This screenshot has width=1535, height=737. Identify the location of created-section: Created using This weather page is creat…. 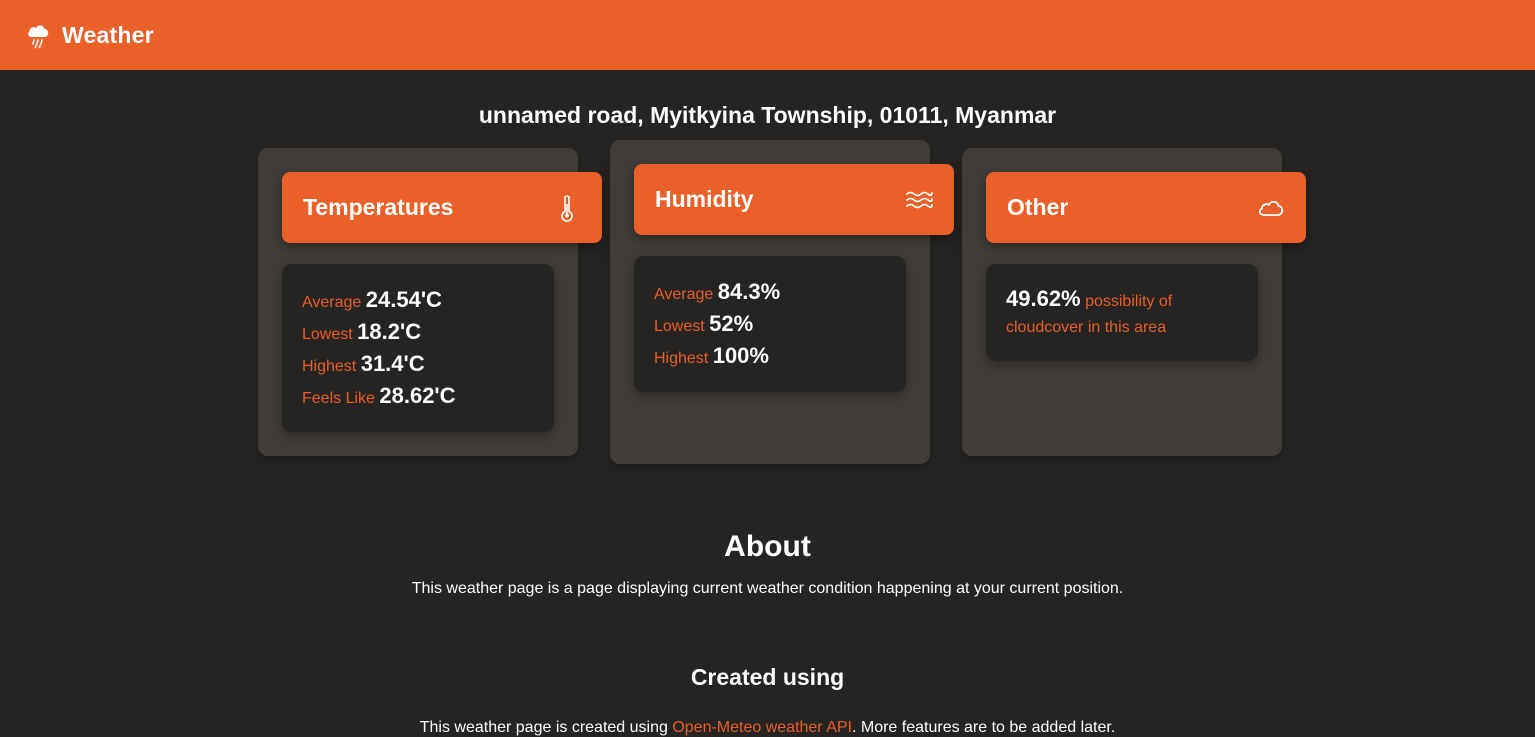
(767, 700).